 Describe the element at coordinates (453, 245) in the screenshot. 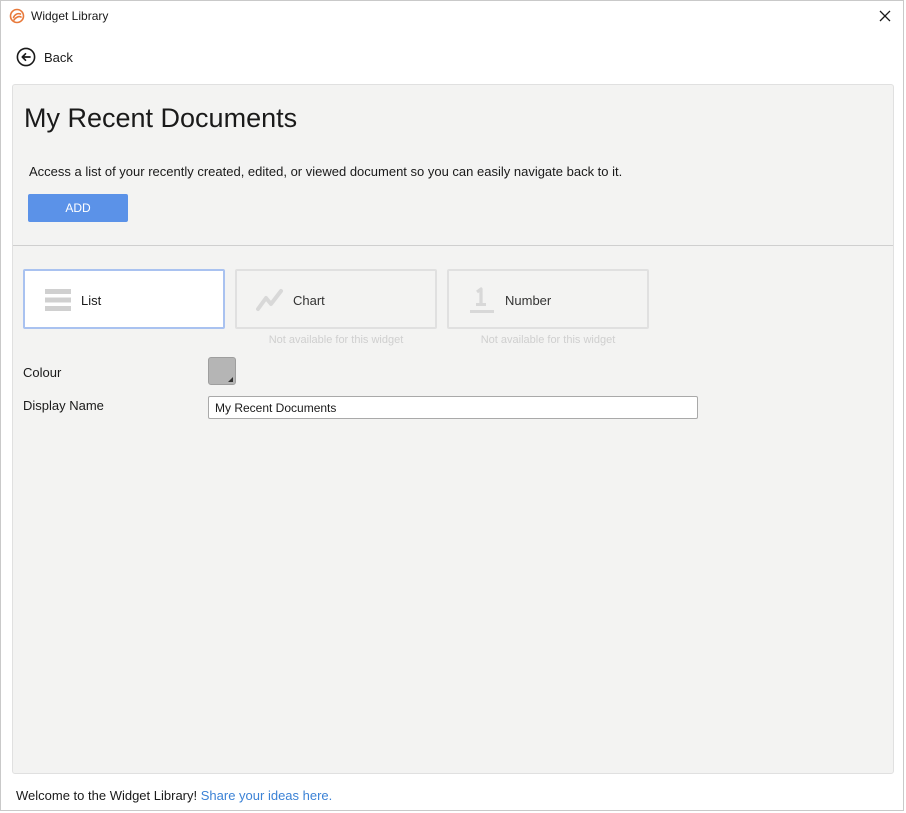

I see `section-divider` at that location.